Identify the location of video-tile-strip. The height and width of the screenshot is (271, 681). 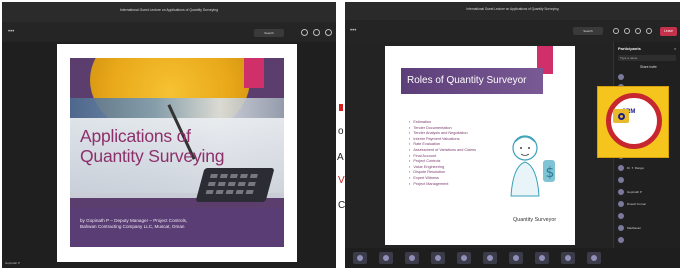
(512, 258).